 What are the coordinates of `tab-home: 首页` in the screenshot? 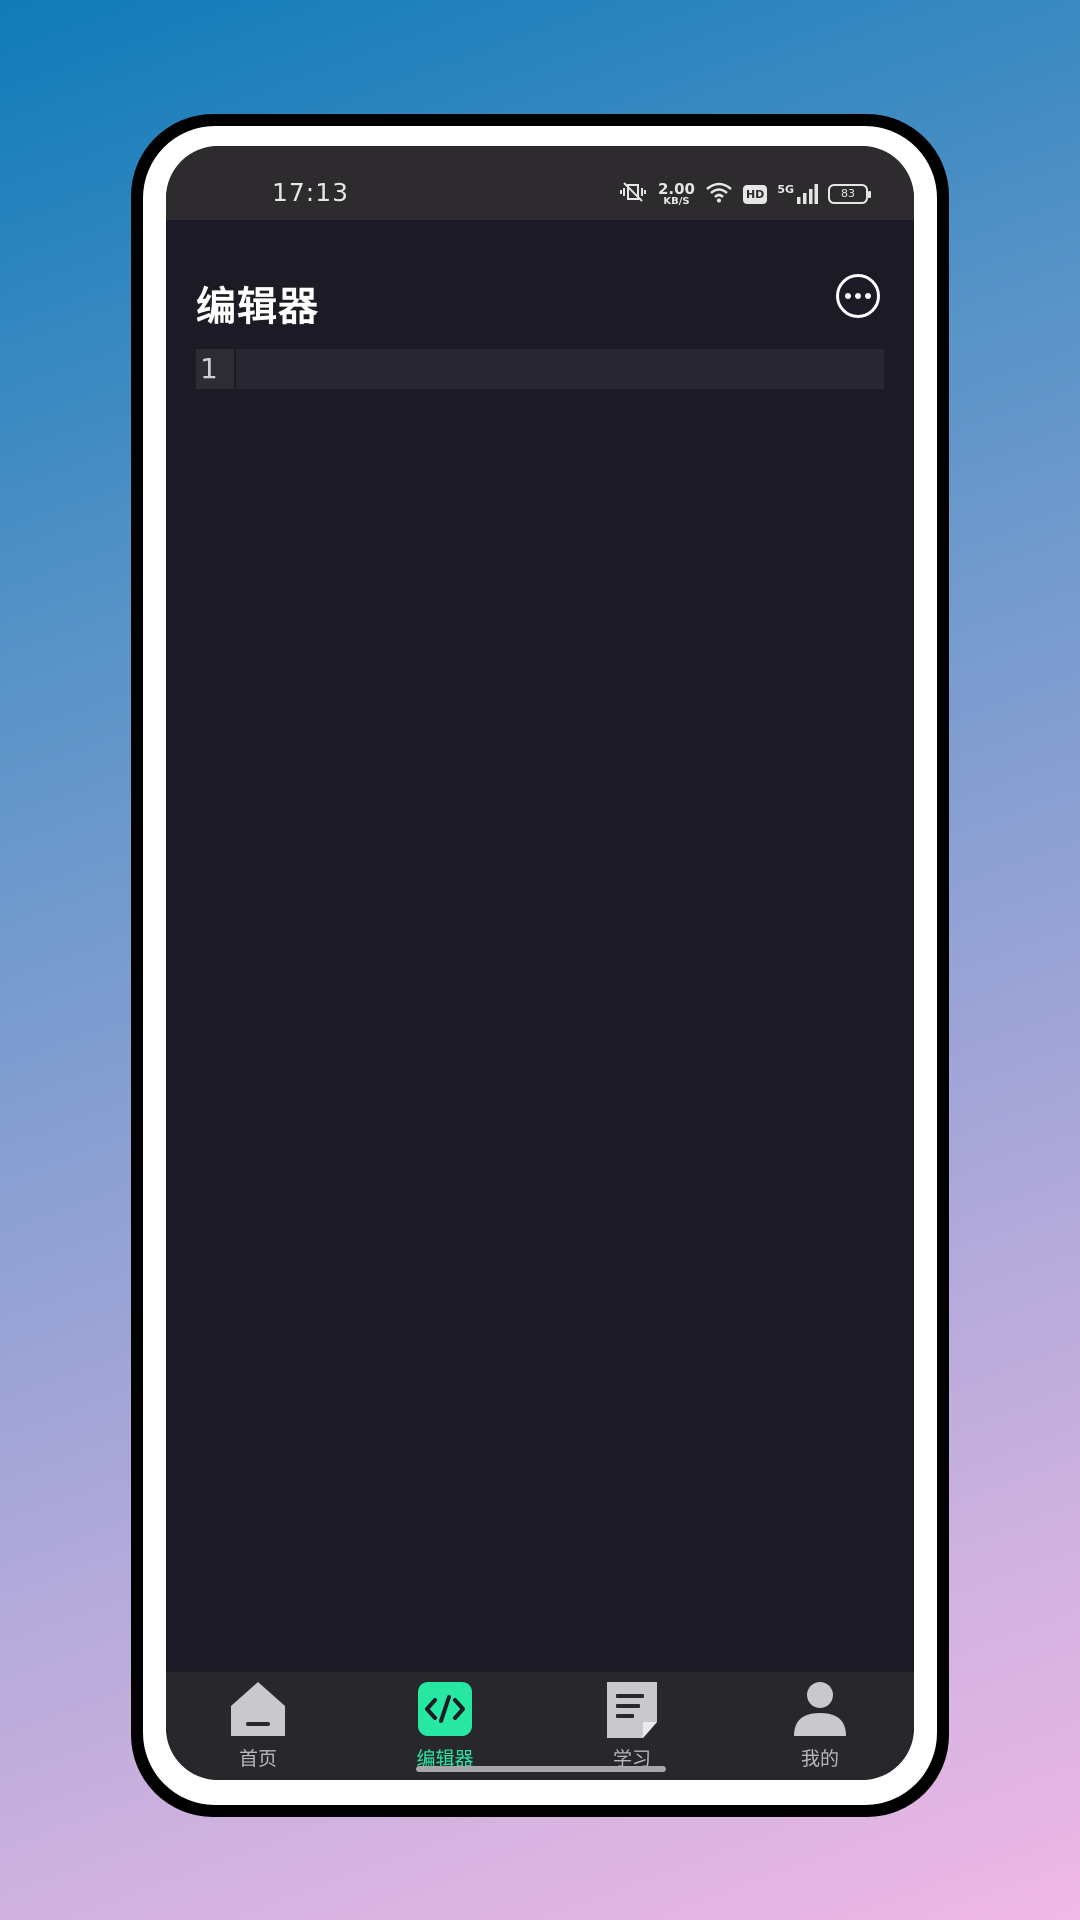 It's located at (258, 1728).